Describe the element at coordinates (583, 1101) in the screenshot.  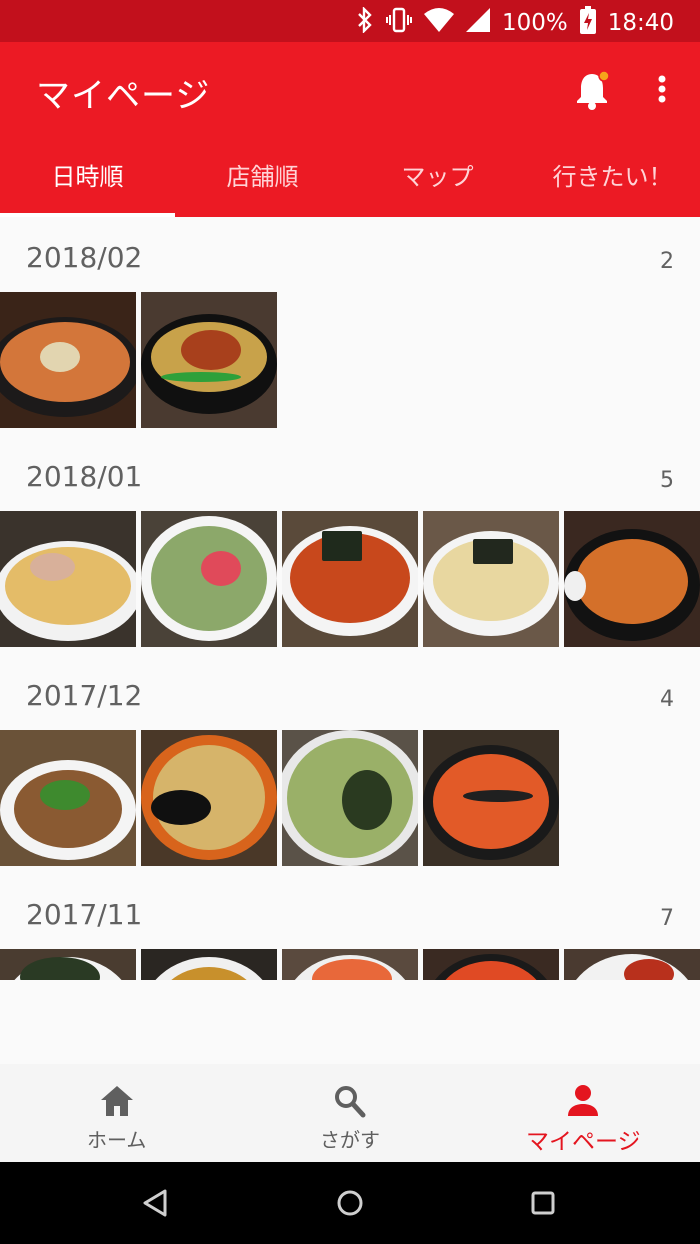
I see `person-icon` at that location.